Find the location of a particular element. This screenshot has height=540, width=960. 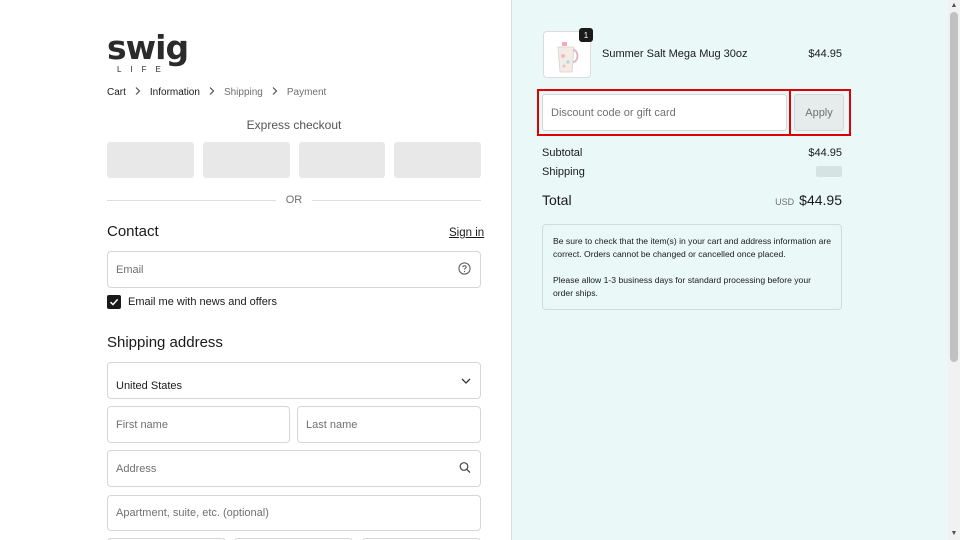

apartment-placeholder: Apartment, suite, etc. (optional) is located at coordinates (192, 513).